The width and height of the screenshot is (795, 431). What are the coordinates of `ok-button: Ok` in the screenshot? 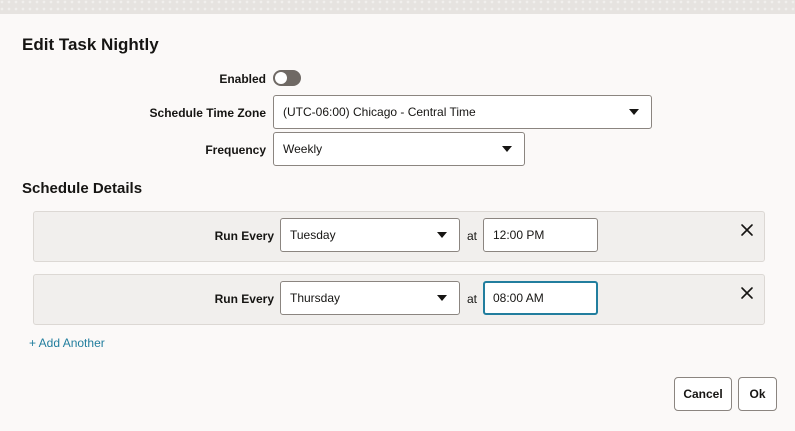 It's located at (757, 394).